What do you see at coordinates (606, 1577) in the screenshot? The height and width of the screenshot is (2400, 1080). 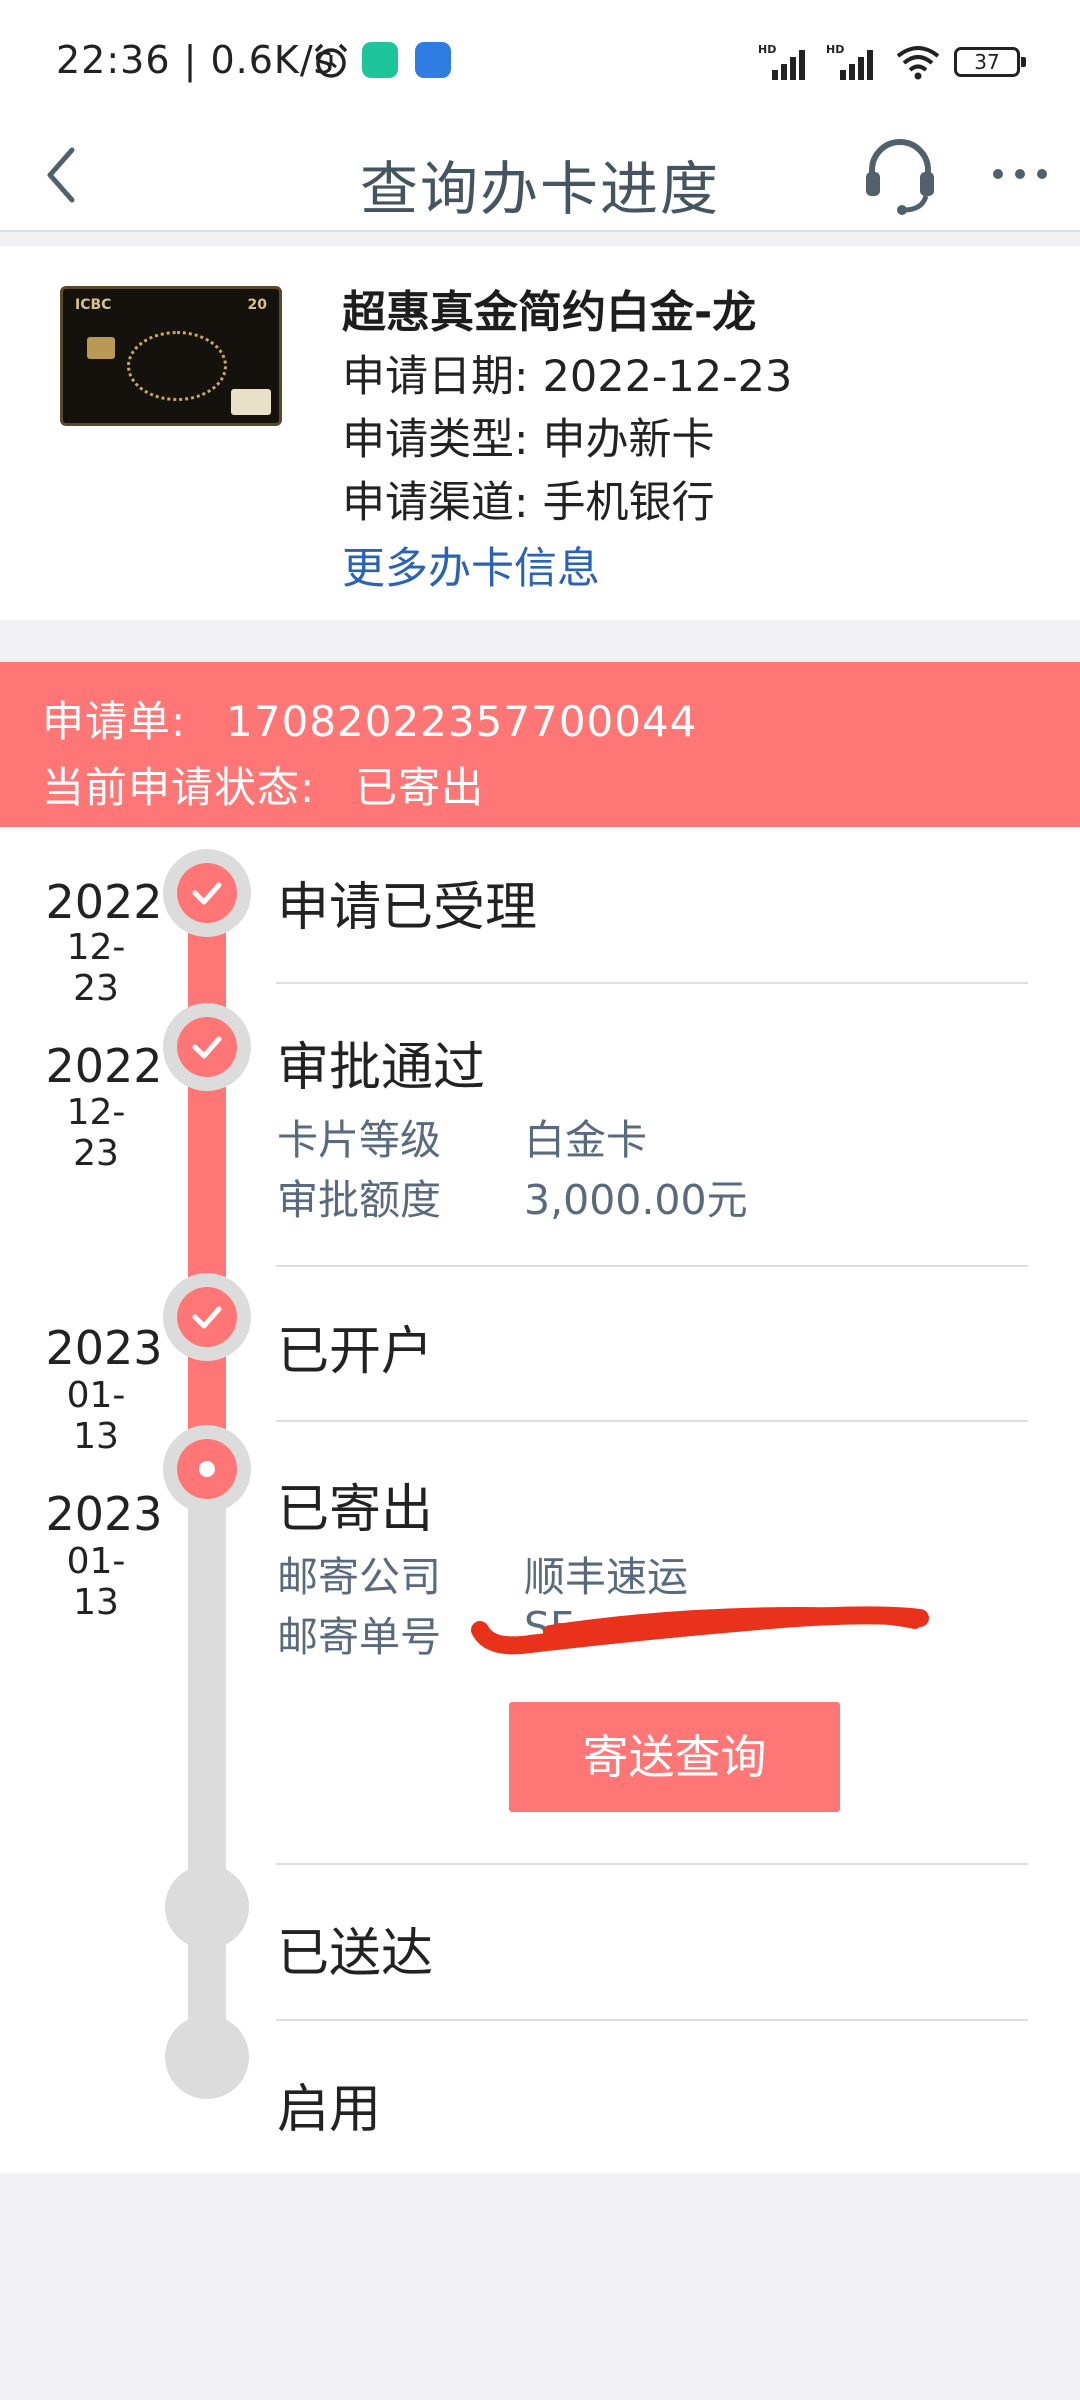 I see `courier-company-value: 顺丰速运` at bounding box center [606, 1577].